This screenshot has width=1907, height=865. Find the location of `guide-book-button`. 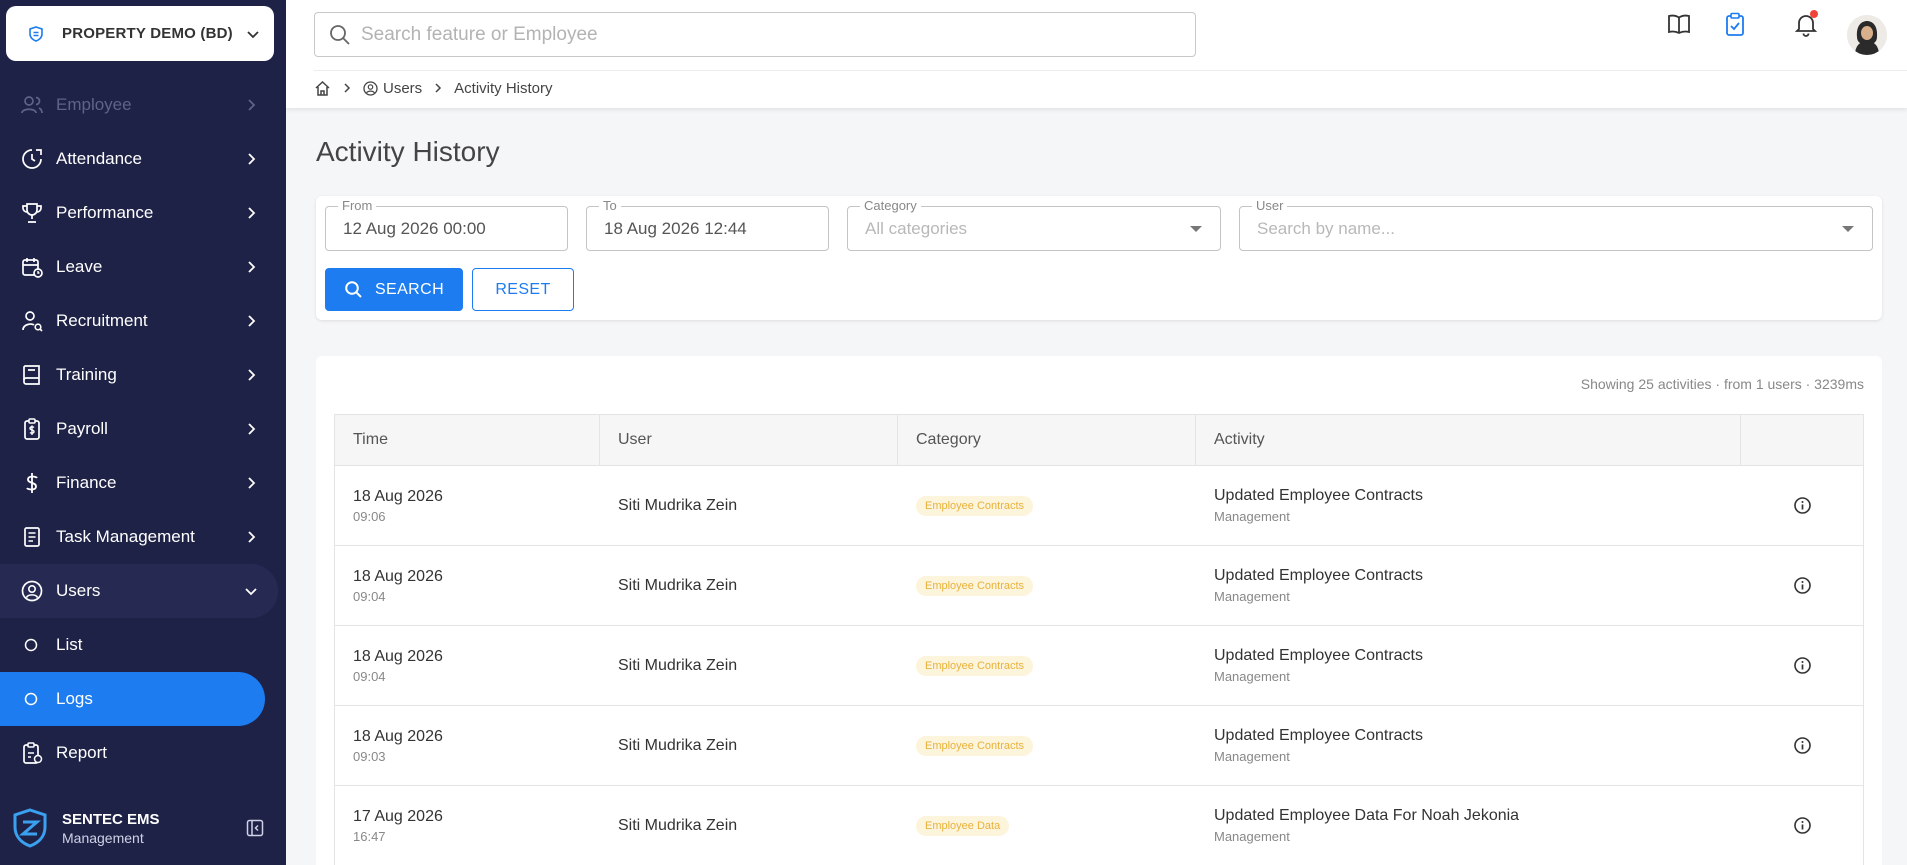

guide-book-button is located at coordinates (1679, 24).